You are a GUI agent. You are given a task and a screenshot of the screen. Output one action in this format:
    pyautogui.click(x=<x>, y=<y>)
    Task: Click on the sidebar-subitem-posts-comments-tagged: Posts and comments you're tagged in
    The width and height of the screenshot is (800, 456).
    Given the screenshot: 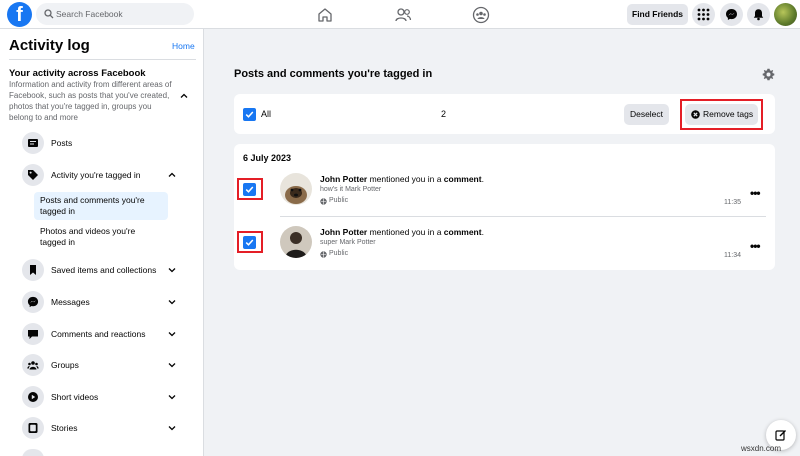 What is the action you would take?
    pyautogui.click(x=101, y=206)
    